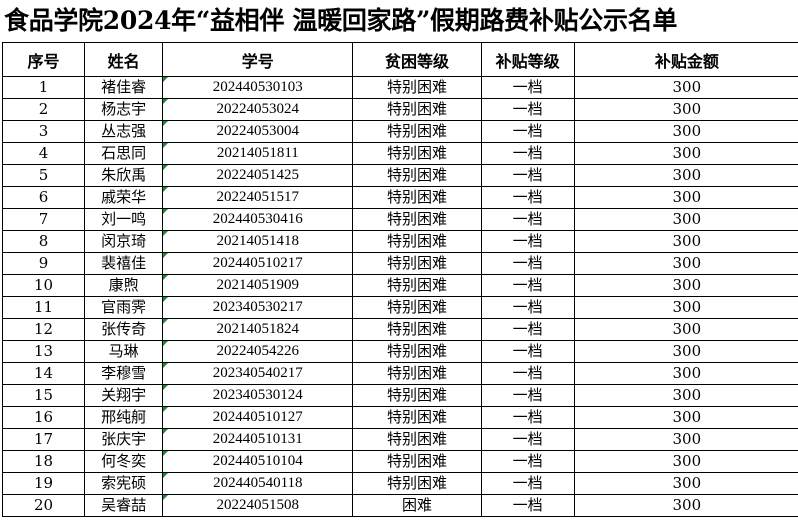 Image resolution: width=798 pixels, height=525 pixels. What do you see at coordinates (124, 285) in the screenshot?
I see `name-cell: 康煦` at bounding box center [124, 285].